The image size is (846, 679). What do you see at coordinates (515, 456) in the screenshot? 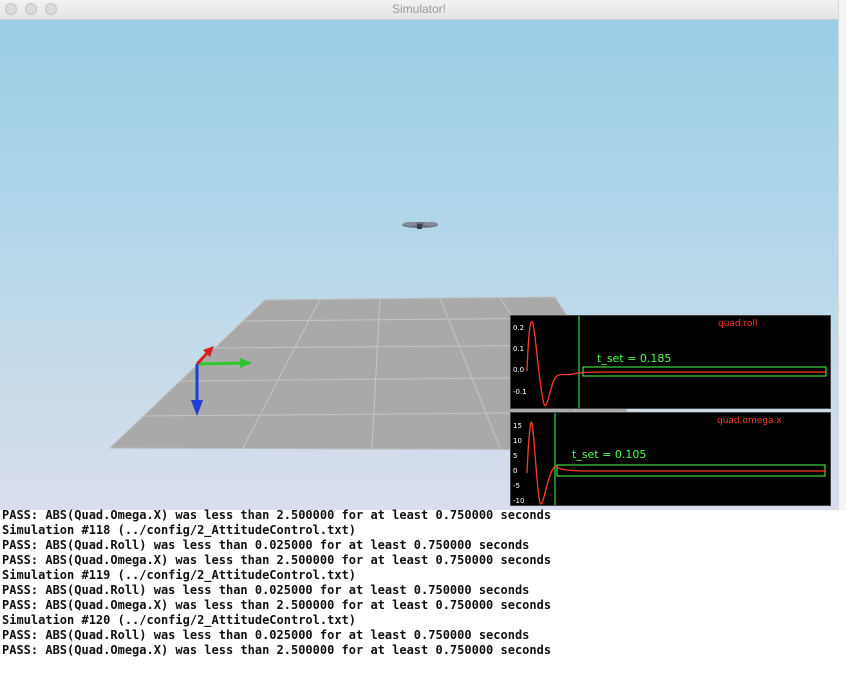
I see `omega-tick-2: 5` at bounding box center [515, 456].